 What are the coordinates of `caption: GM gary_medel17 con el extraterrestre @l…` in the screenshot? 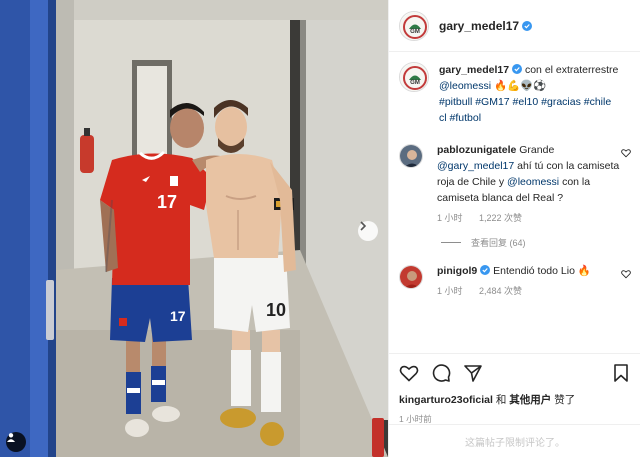 It's located at (514, 94).